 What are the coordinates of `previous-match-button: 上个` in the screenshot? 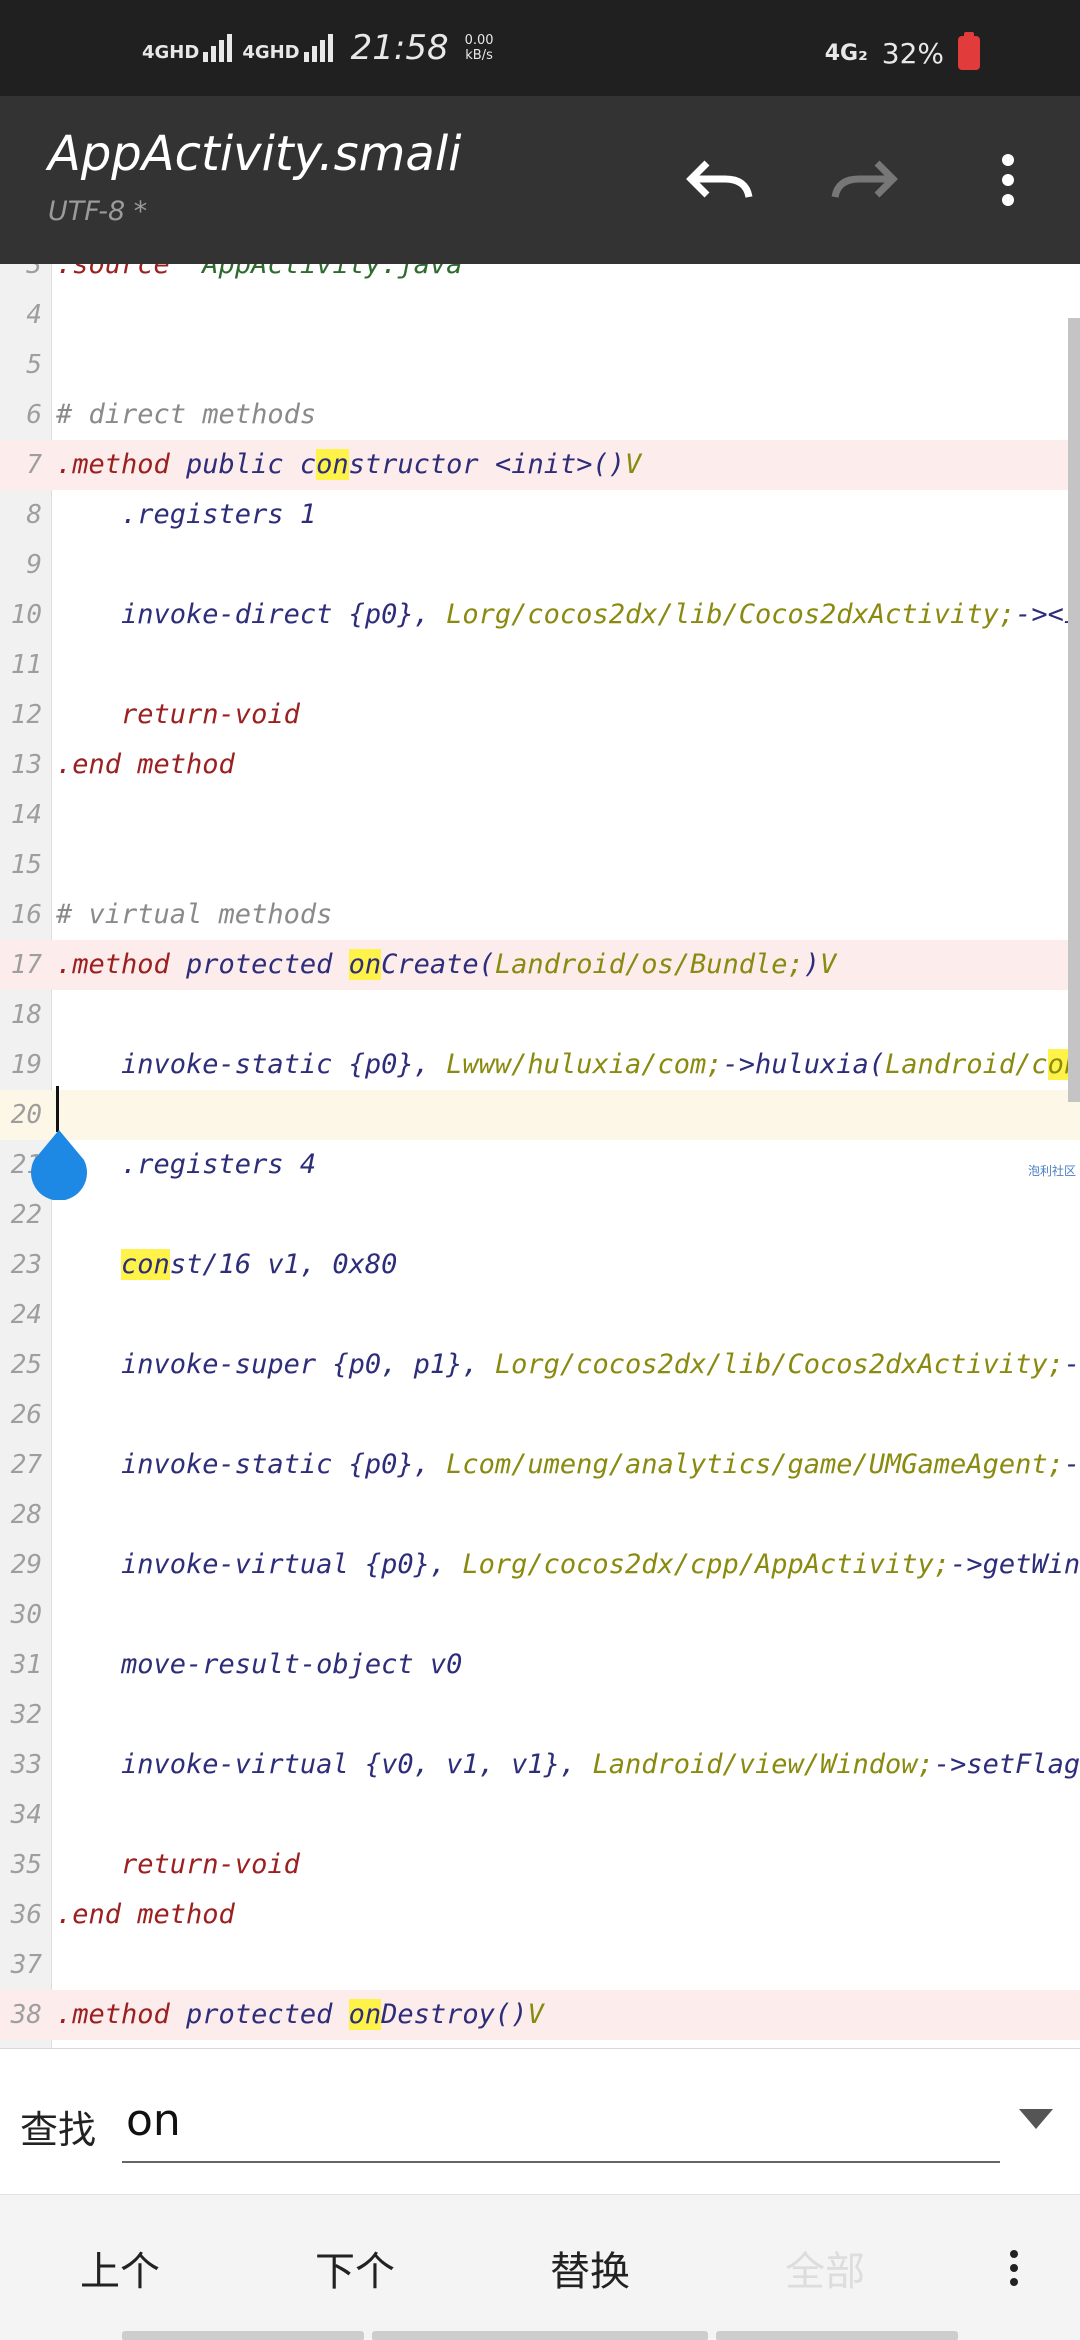 It's located at (120, 2267).